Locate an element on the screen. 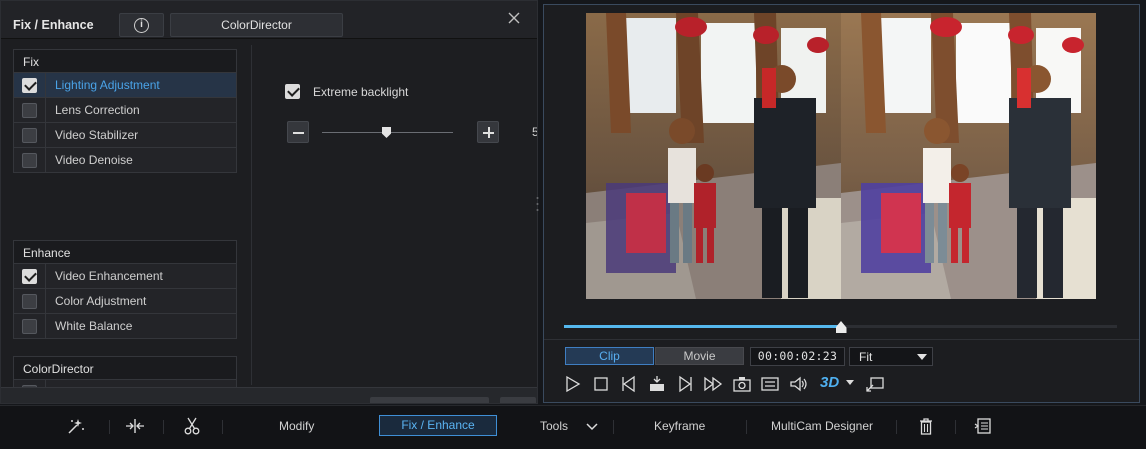  decrease-button is located at coordinates (298, 132).